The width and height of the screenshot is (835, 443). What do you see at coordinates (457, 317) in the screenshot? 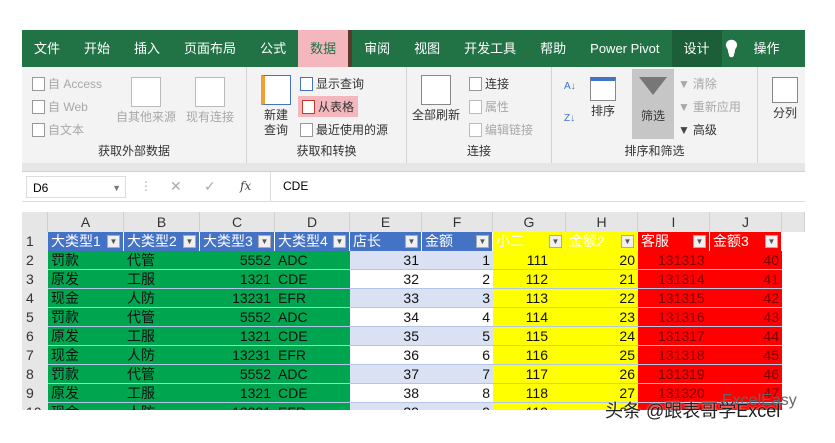
I see `table-cell: 4` at bounding box center [457, 317].